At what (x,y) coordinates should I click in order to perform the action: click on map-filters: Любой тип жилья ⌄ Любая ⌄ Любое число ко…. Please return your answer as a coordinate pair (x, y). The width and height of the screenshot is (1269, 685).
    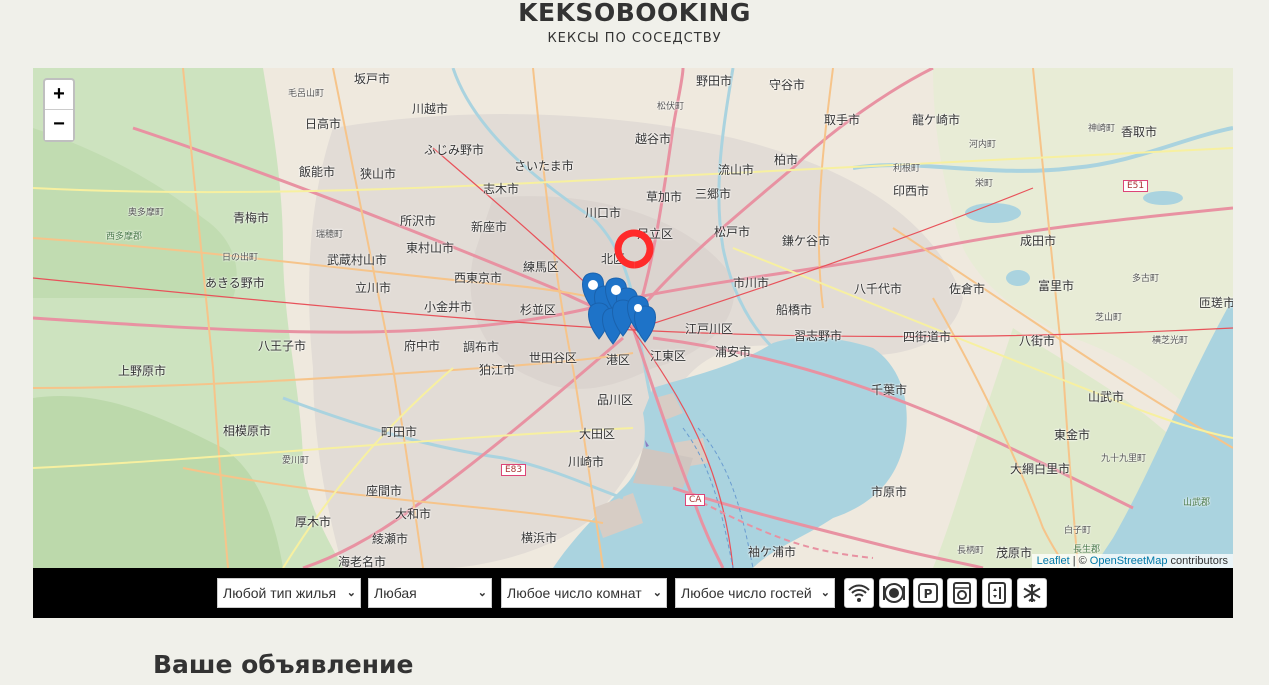
    Looking at the image, I should click on (633, 593).